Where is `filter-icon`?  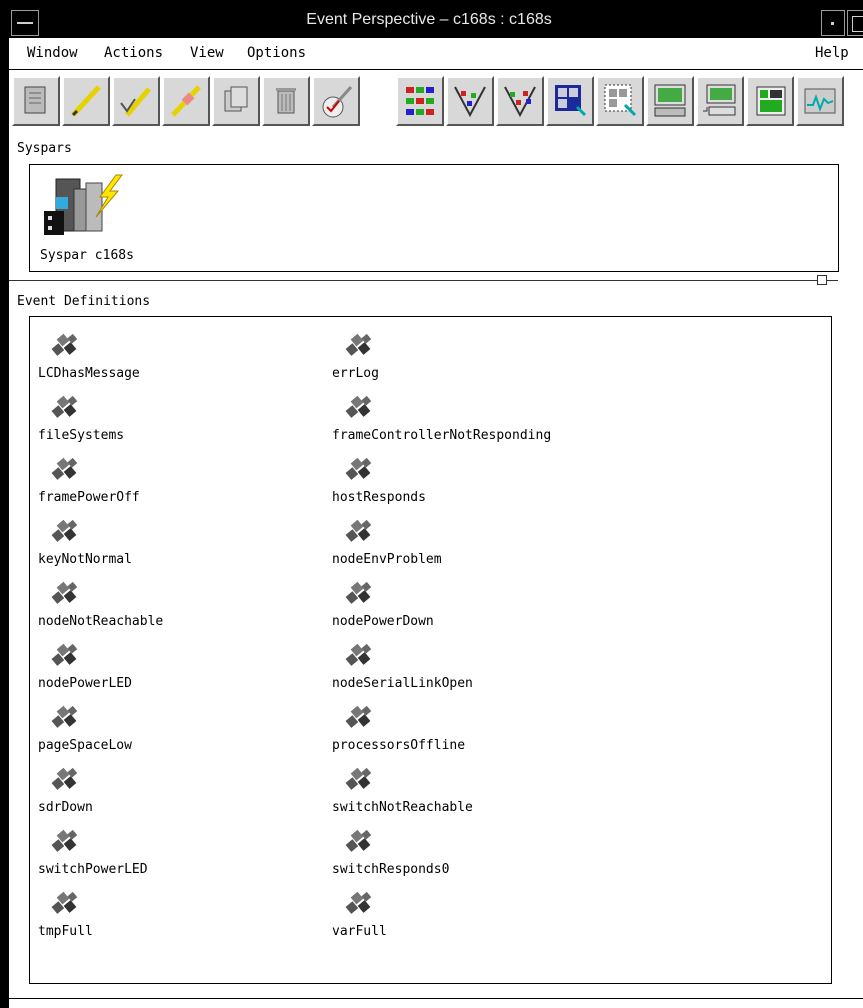
filter-icon is located at coordinates (470, 102).